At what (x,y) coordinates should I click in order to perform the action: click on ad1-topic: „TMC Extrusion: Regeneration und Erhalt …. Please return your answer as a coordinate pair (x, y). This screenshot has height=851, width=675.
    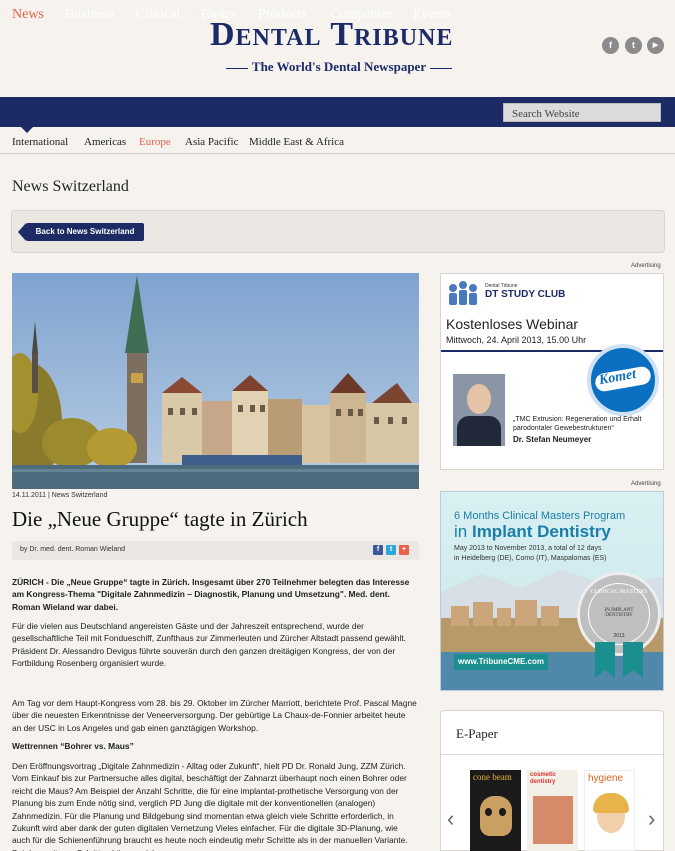
    Looking at the image, I should click on (577, 424).